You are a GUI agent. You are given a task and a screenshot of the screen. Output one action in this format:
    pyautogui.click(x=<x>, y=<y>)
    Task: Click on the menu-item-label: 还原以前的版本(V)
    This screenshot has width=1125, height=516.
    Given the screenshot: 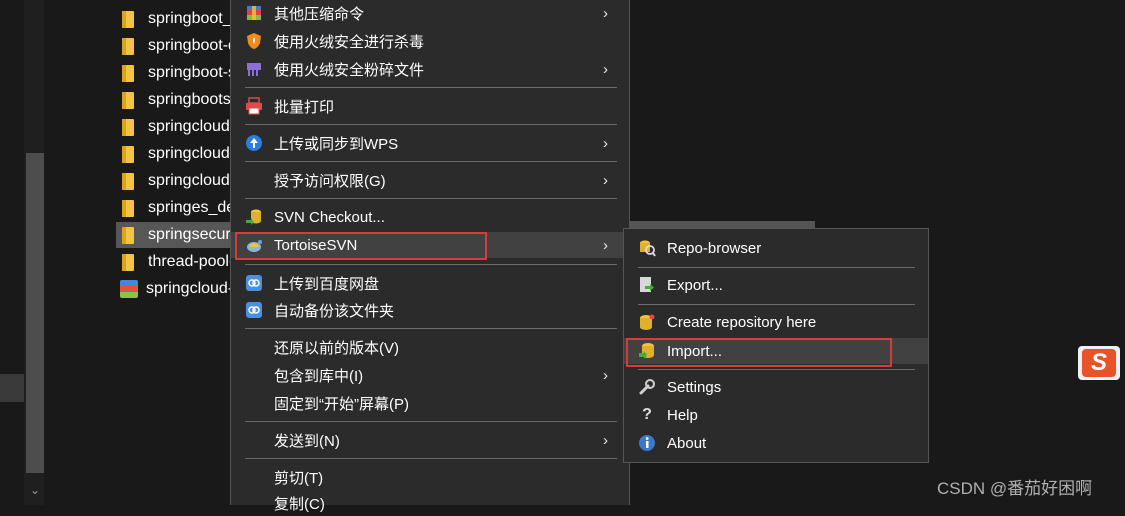 What is the action you would take?
    pyautogui.click(x=336, y=348)
    